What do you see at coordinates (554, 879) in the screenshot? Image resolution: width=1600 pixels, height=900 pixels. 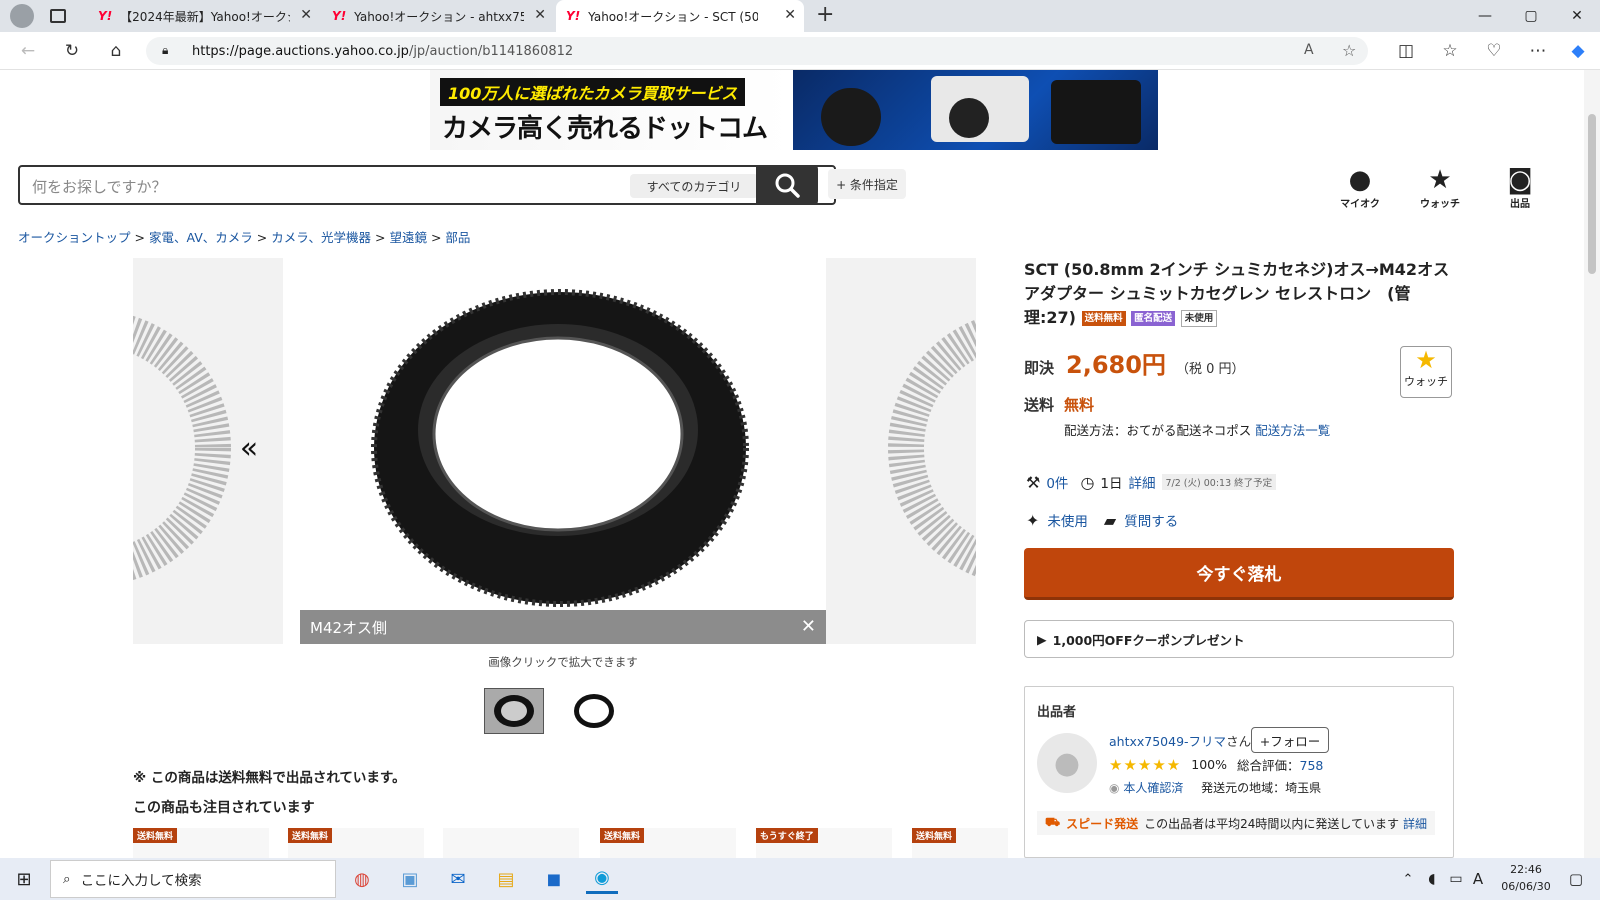 I see `store-icon: ◼` at bounding box center [554, 879].